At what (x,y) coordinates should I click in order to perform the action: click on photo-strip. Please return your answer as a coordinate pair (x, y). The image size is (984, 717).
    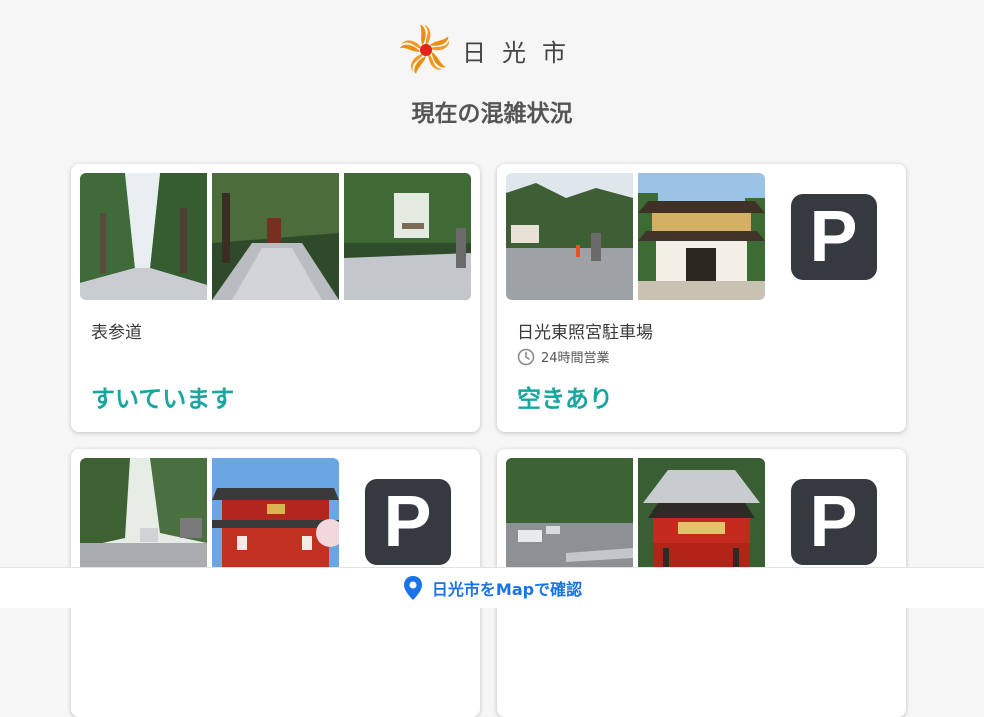
    Looking at the image, I should click on (275, 236).